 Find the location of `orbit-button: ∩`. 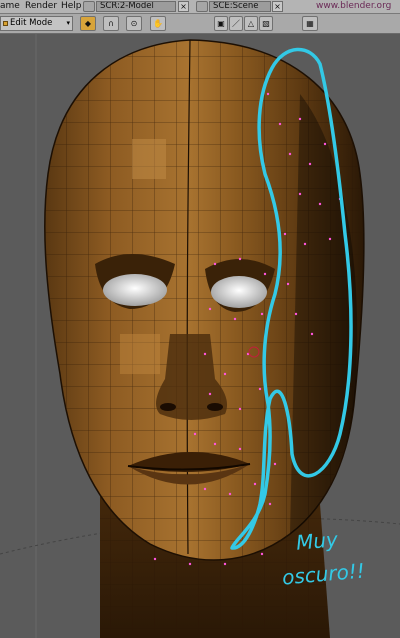

orbit-button: ∩ is located at coordinates (111, 23).